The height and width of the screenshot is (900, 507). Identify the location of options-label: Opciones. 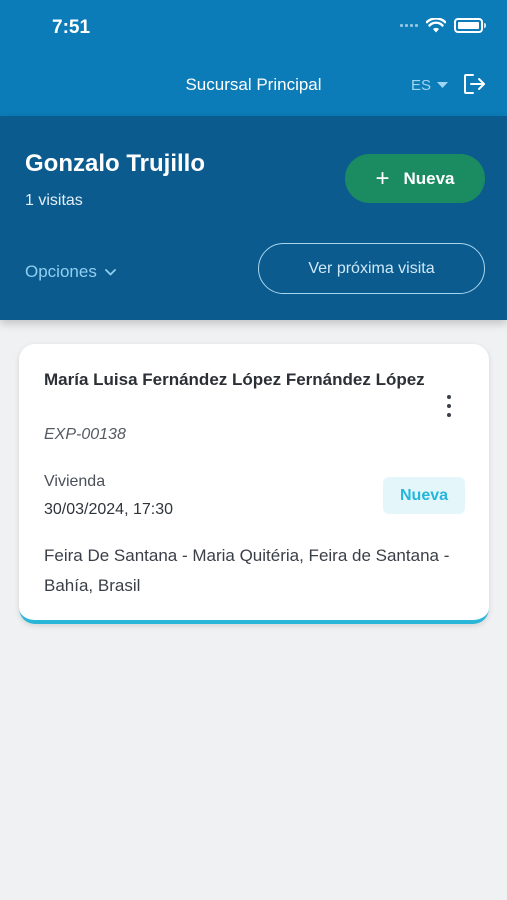
(61, 271).